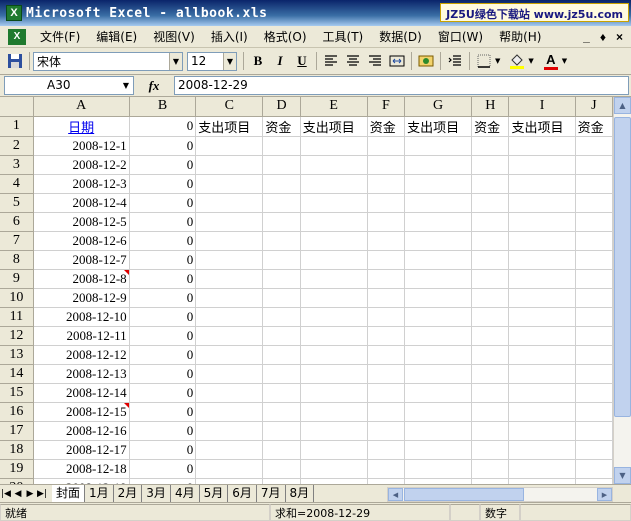 This screenshot has height=521, width=631. I want to click on menu-tools: 工具(T), so click(343, 37).